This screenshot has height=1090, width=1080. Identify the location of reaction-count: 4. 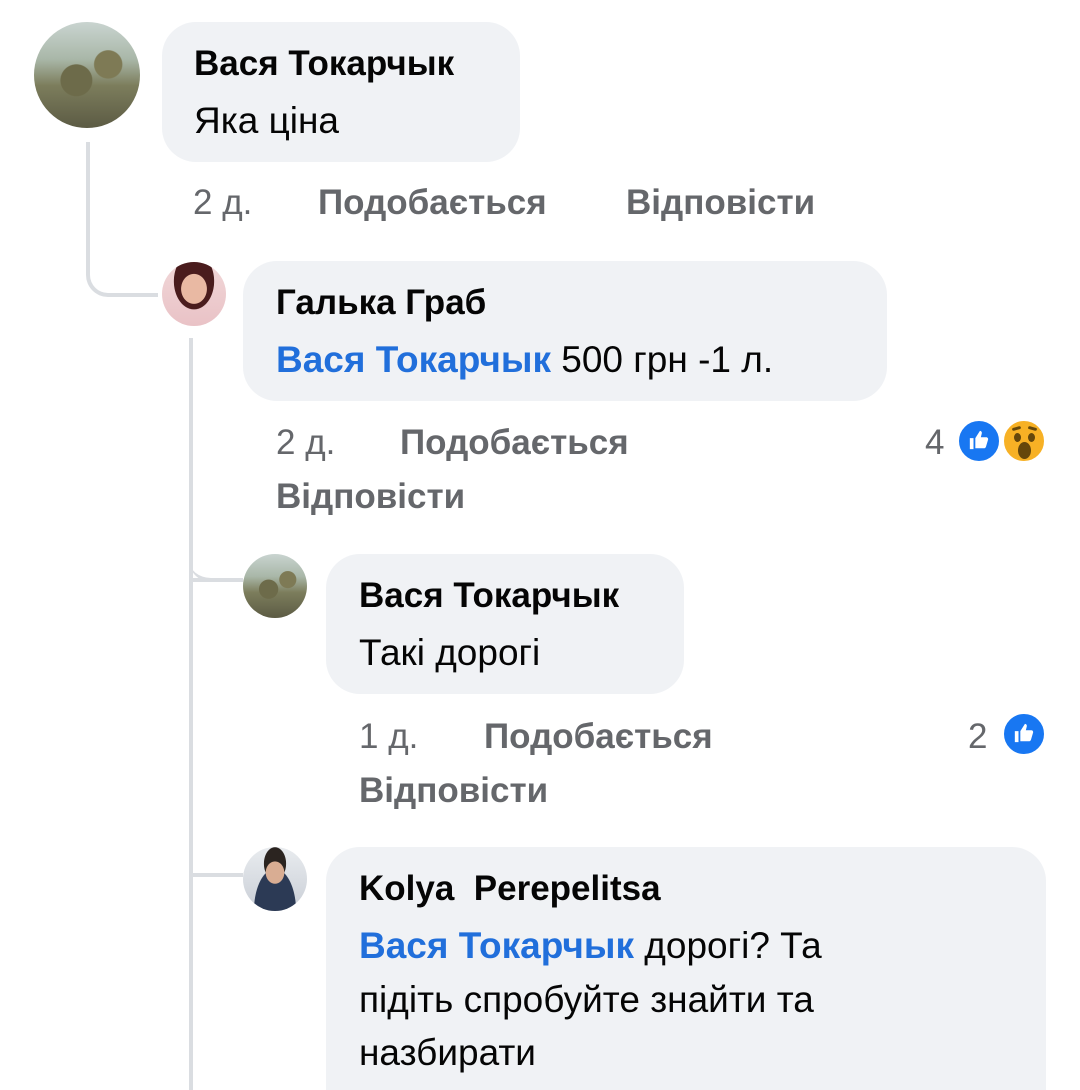
(934, 443).